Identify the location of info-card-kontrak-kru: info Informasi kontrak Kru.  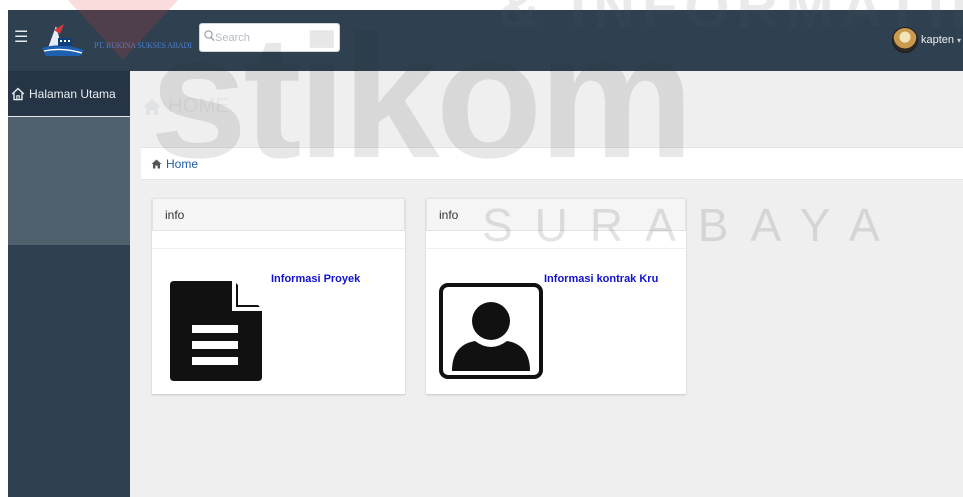
(556, 296).